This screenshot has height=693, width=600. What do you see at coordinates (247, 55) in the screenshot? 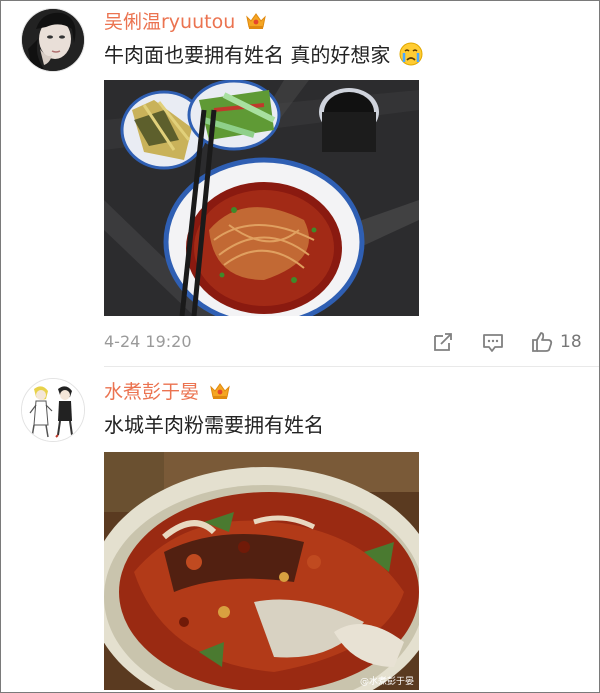
I see `comment-text-content: 牛肉面也要拥有姓名 真的好想家` at bounding box center [247, 55].